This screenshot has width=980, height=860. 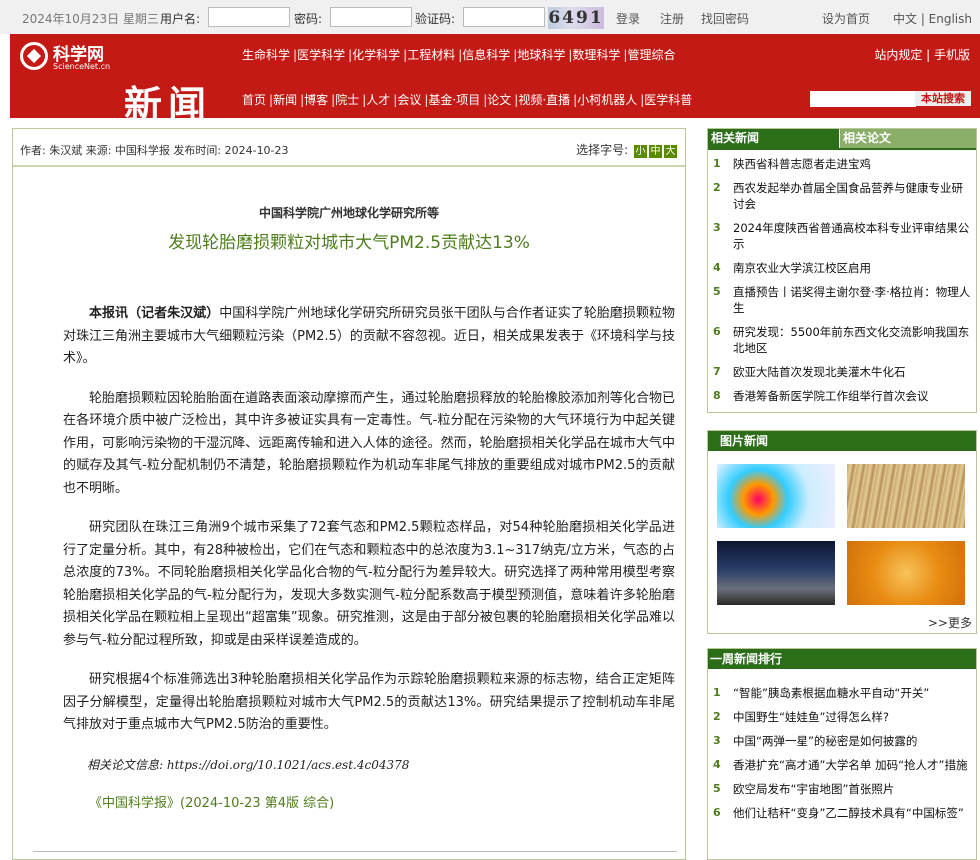 What do you see at coordinates (544, 100) in the screenshot?
I see `nav-video: 视频·直播` at bounding box center [544, 100].